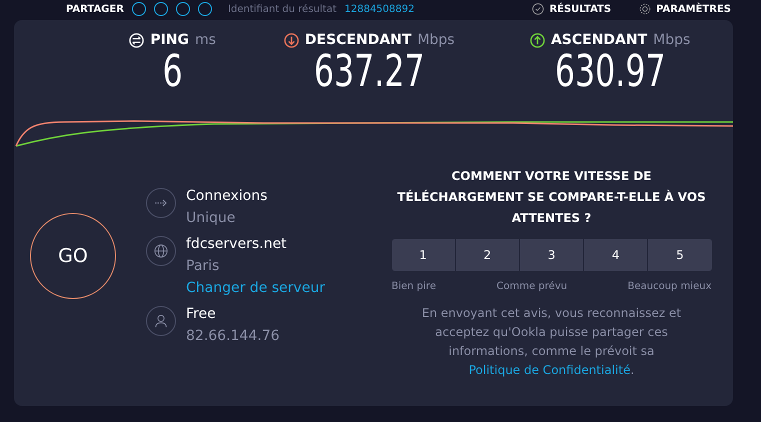 This screenshot has height=422, width=761. What do you see at coordinates (552, 255) in the screenshot?
I see `rating-option: 3` at bounding box center [552, 255].